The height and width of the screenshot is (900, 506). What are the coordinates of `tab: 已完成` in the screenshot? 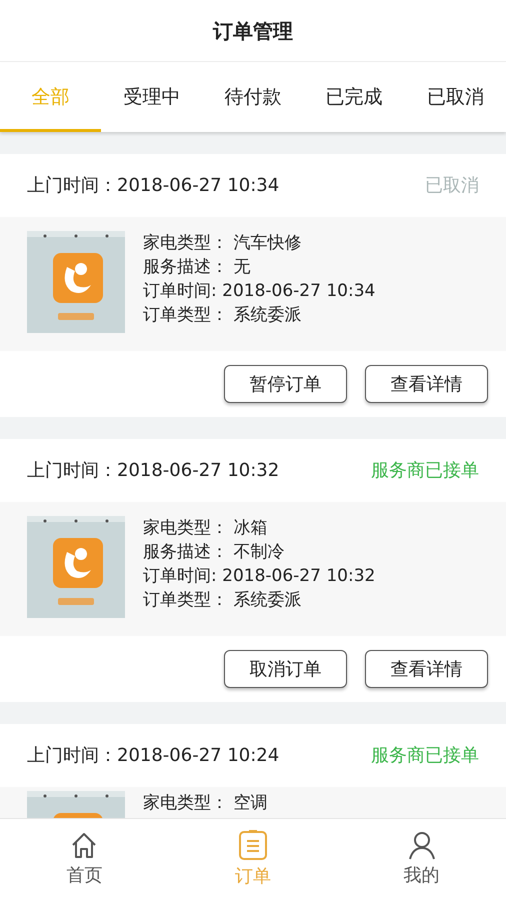 It's located at (354, 97).